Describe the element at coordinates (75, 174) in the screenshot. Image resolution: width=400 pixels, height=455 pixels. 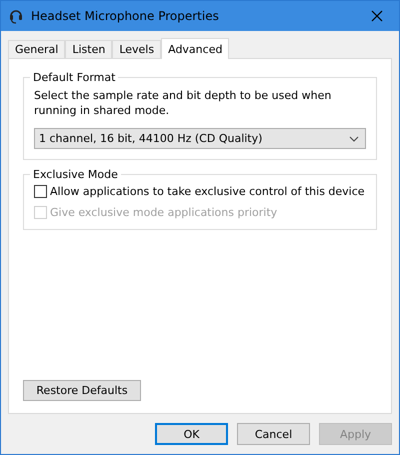
I see `group-title: Exclusive Mode` at that location.